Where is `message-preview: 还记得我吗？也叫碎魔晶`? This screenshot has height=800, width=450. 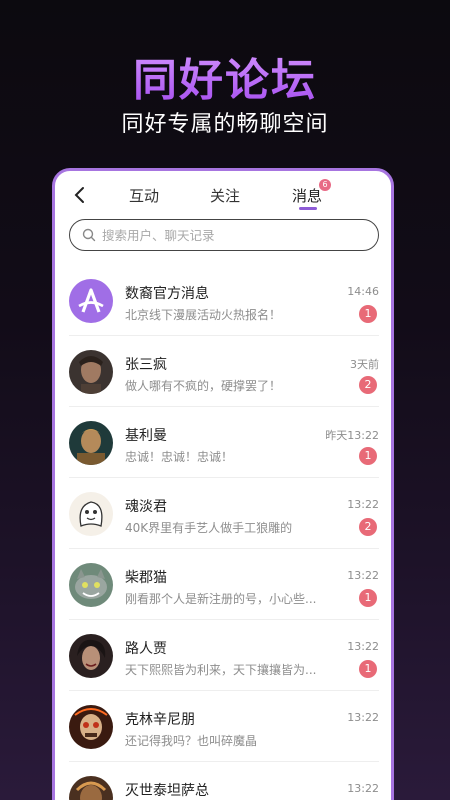 message-preview: 还记得我吗？也叫碎魔晶 is located at coordinates (191, 741).